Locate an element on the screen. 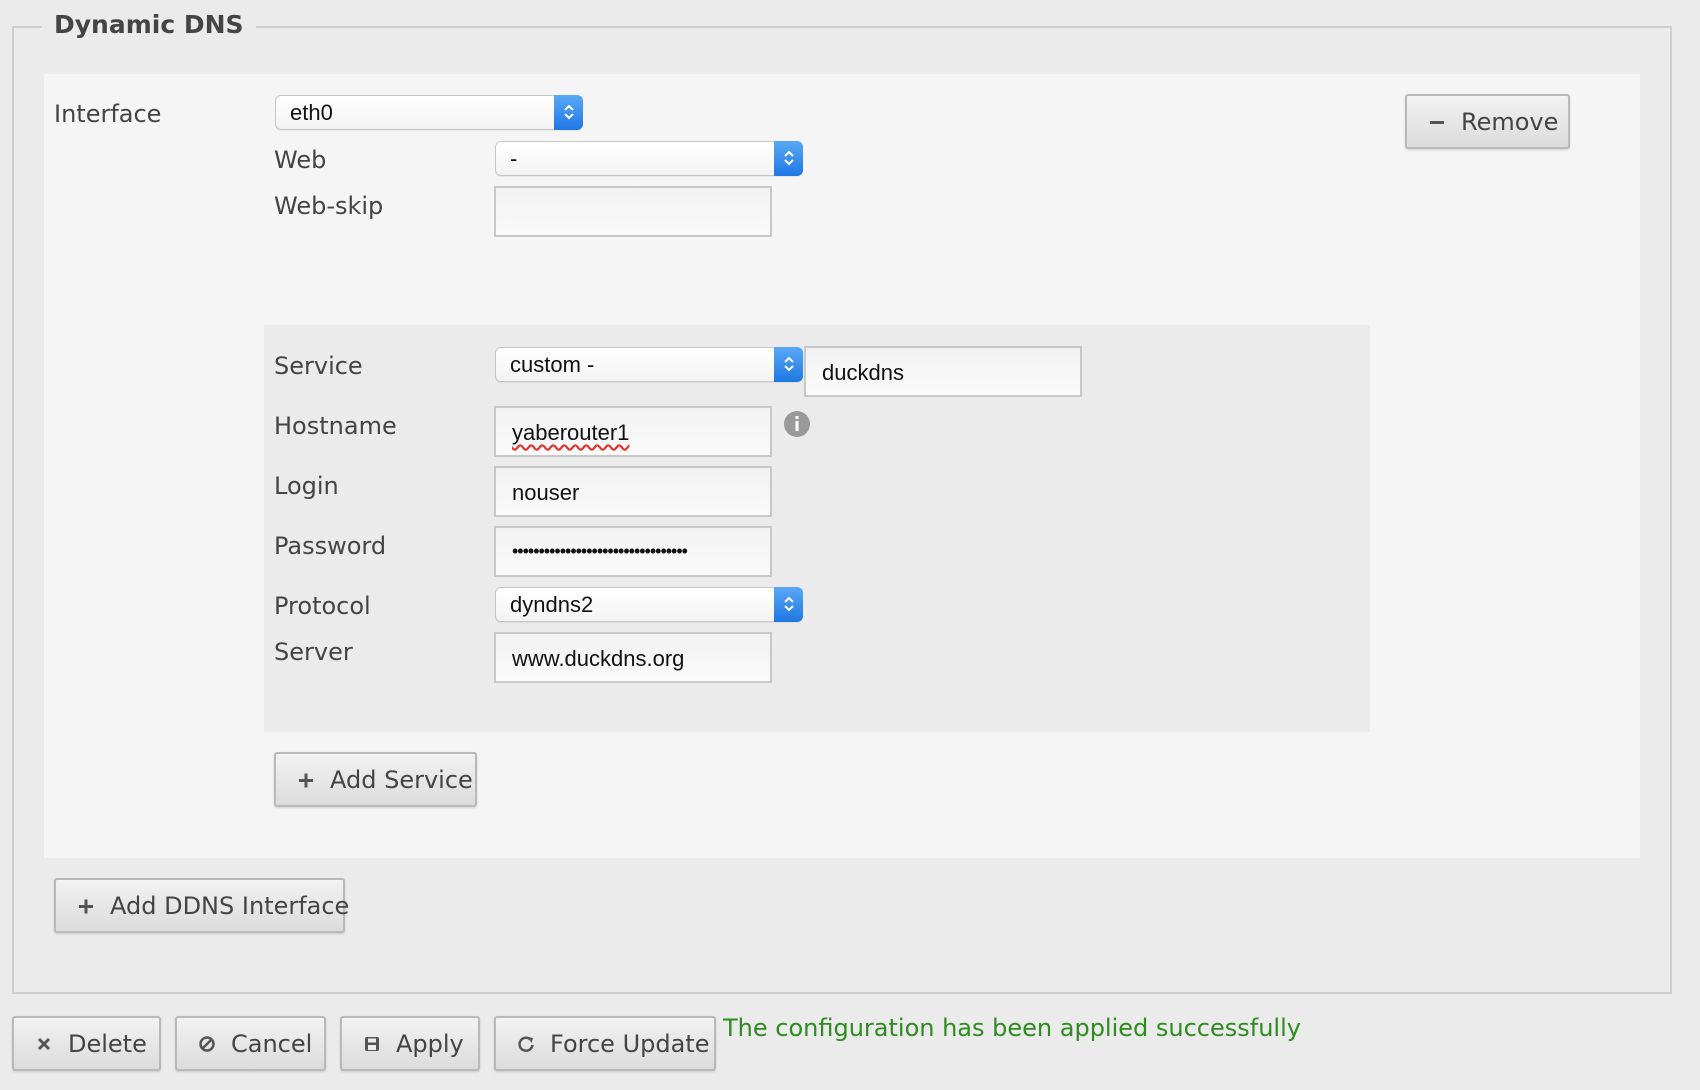 This screenshot has width=1700, height=1090. remove-interface-button: Remove is located at coordinates (1487, 121).